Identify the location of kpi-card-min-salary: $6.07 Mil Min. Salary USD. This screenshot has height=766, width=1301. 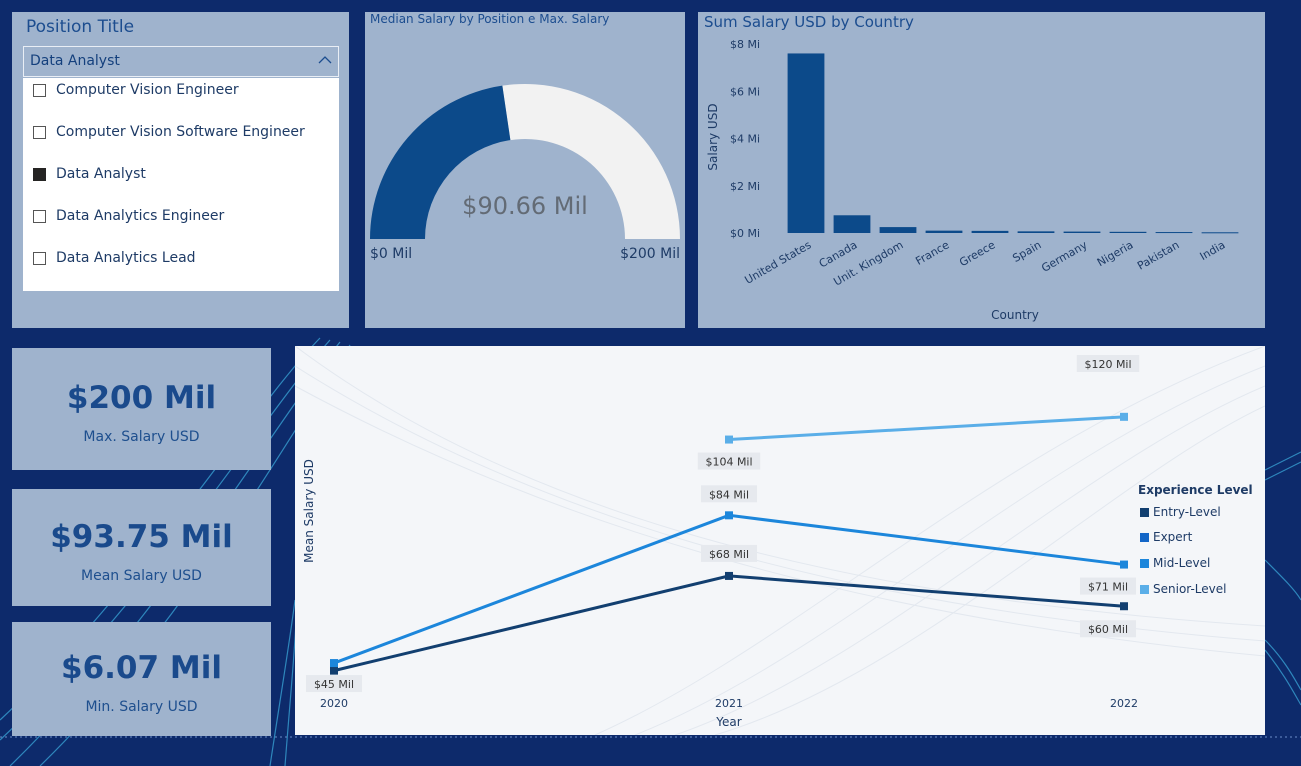
(141, 679).